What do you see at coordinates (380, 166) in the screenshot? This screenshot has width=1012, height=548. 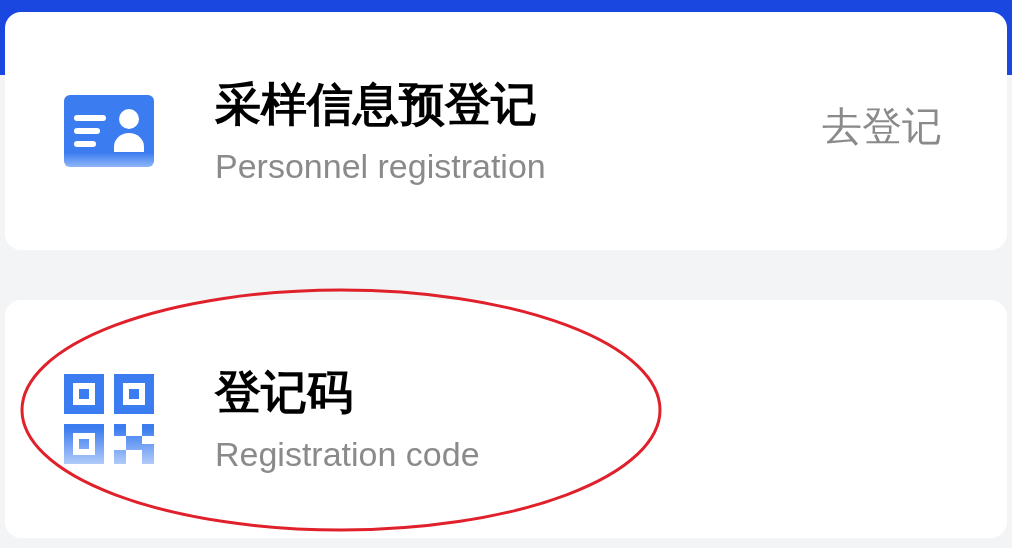 I see `card-subtitle: Personnel registration` at bounding box center [380, 166].